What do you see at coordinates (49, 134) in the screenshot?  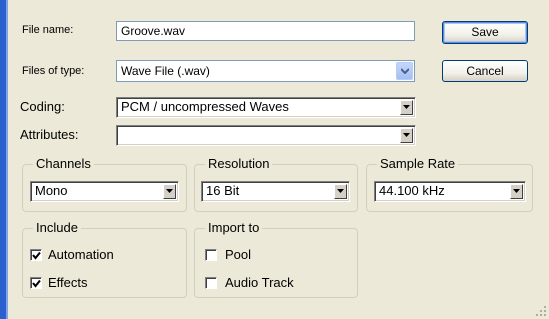 I see `attributes-label: Attributes:` at bounding box center [49, 134].